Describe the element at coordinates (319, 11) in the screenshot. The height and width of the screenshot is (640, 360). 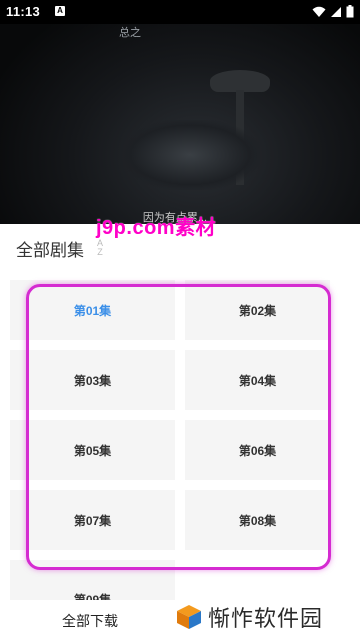
I see `wifi-icon` at that location.